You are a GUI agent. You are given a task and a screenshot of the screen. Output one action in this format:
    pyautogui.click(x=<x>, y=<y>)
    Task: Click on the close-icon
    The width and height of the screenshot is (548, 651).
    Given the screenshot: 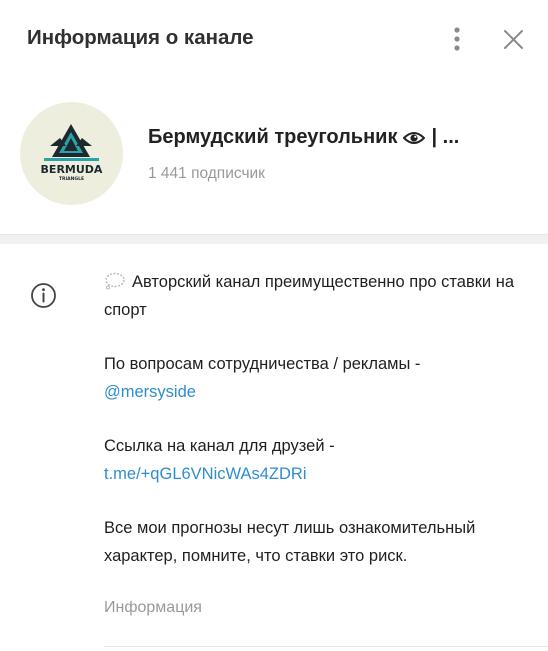 What is the action you would take?
    pyautogui.click(x=514, y=40)
    